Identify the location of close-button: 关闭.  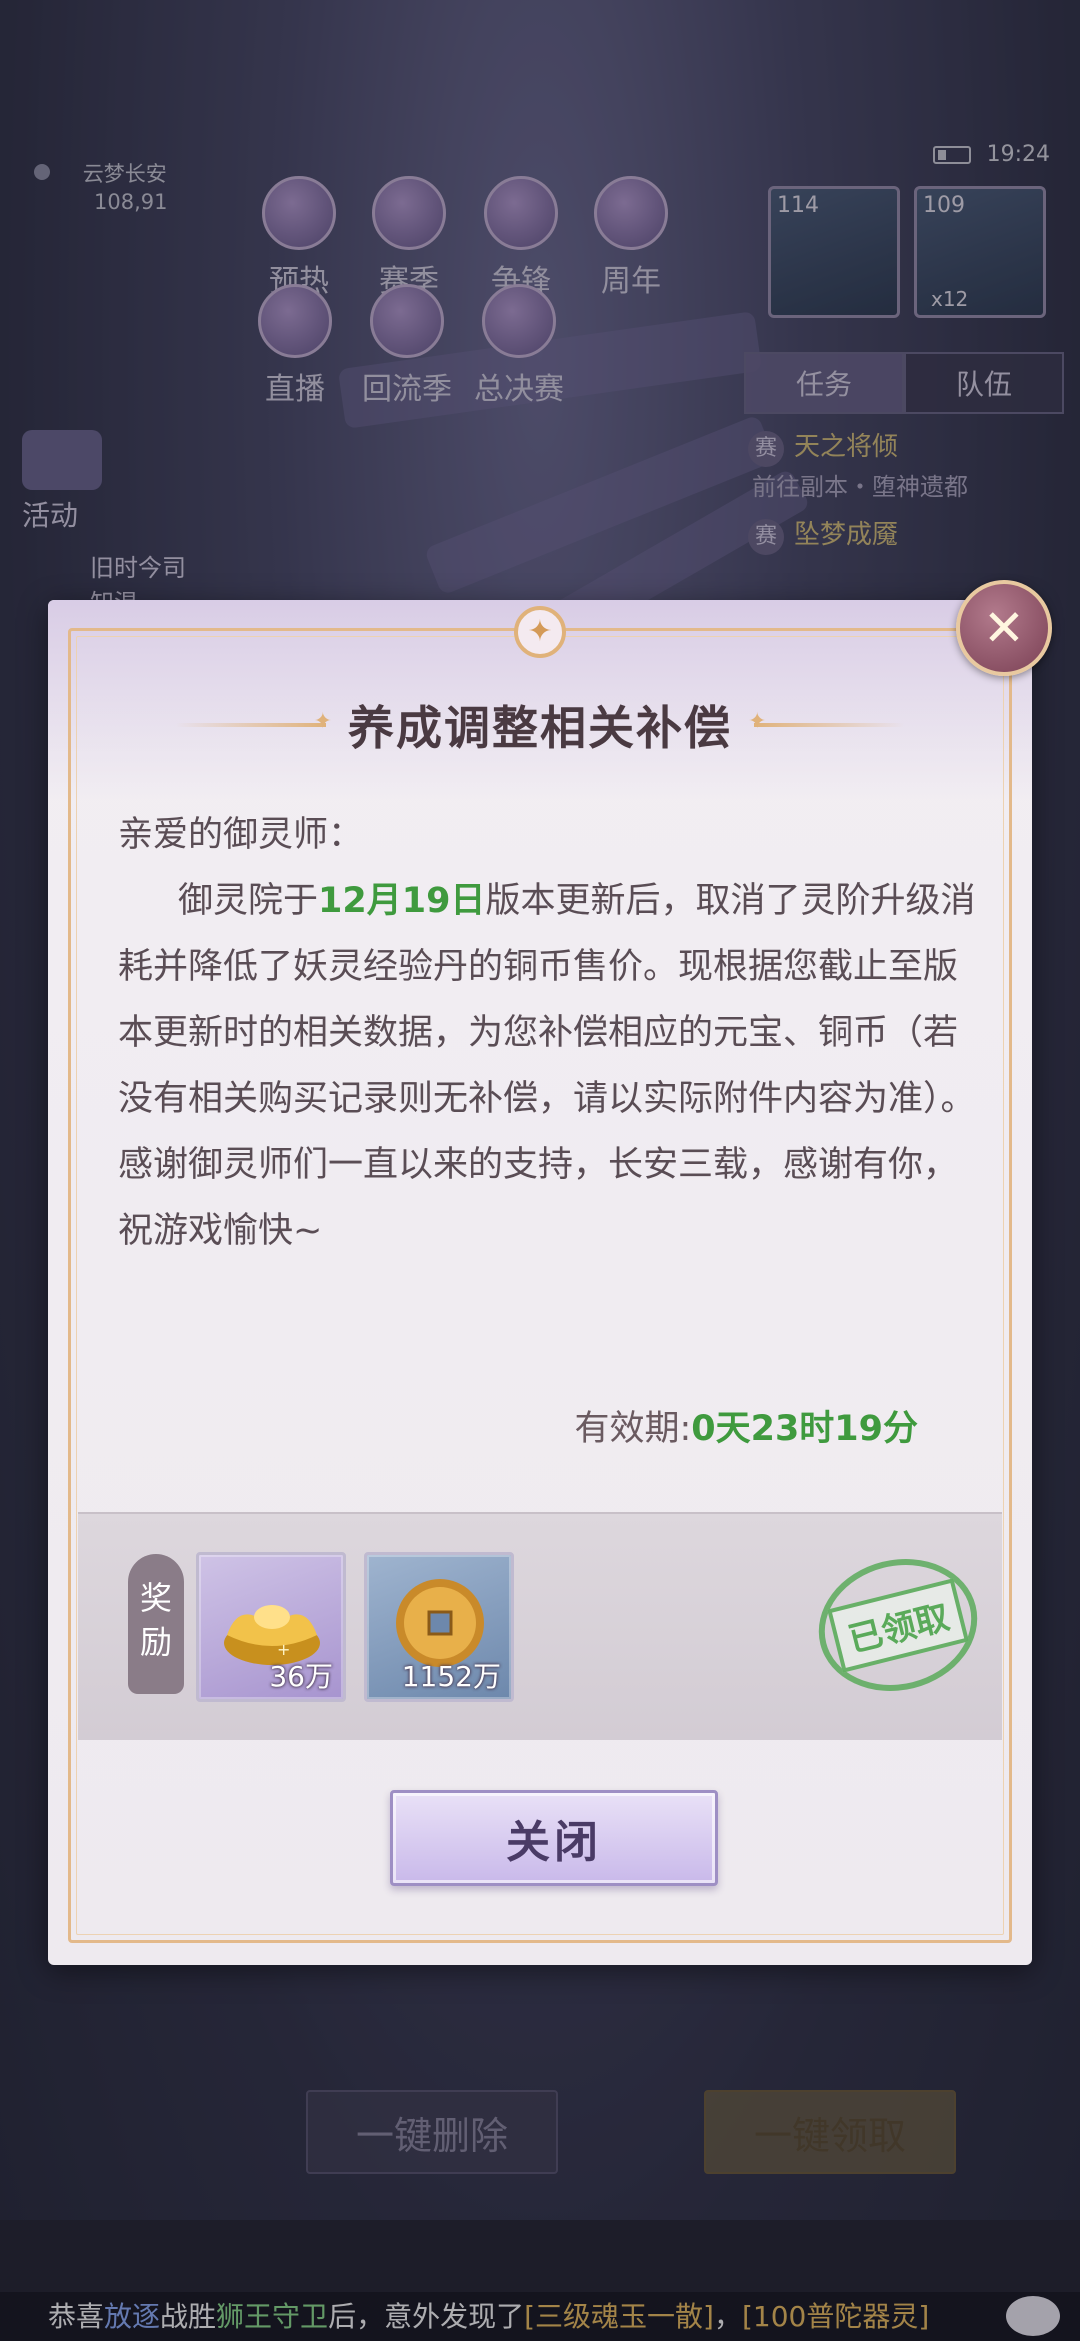
(554, 1838).